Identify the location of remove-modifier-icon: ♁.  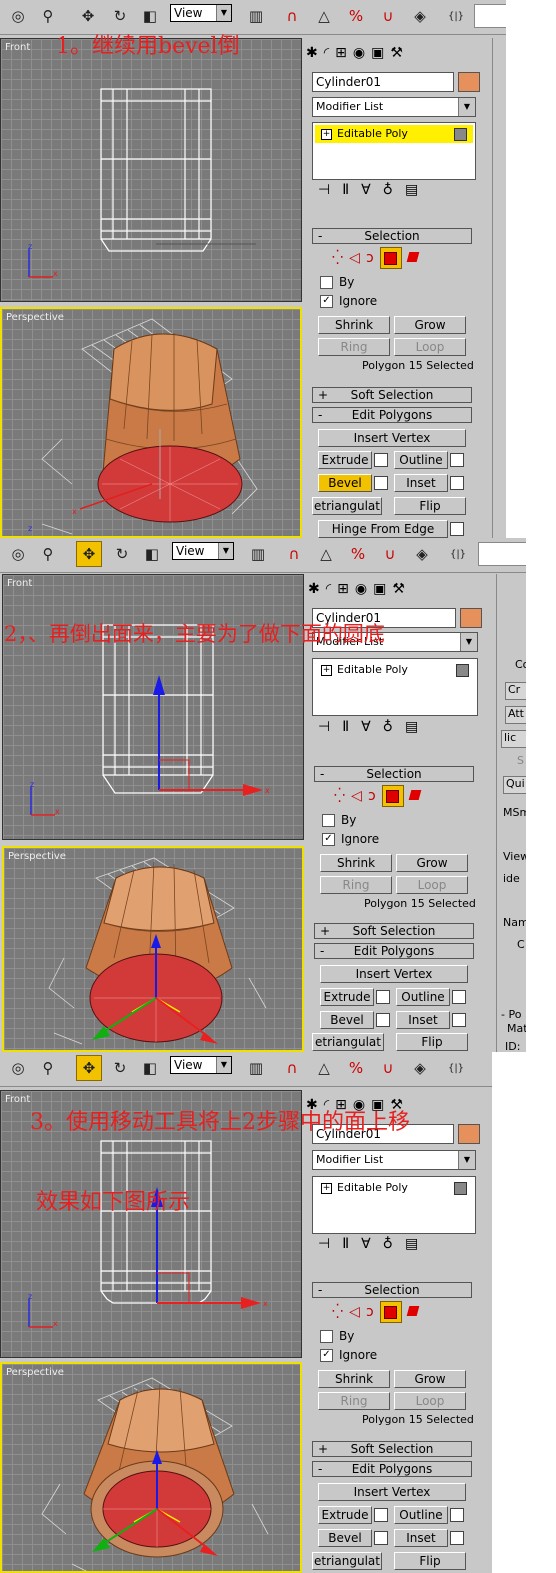
(388, 1244).